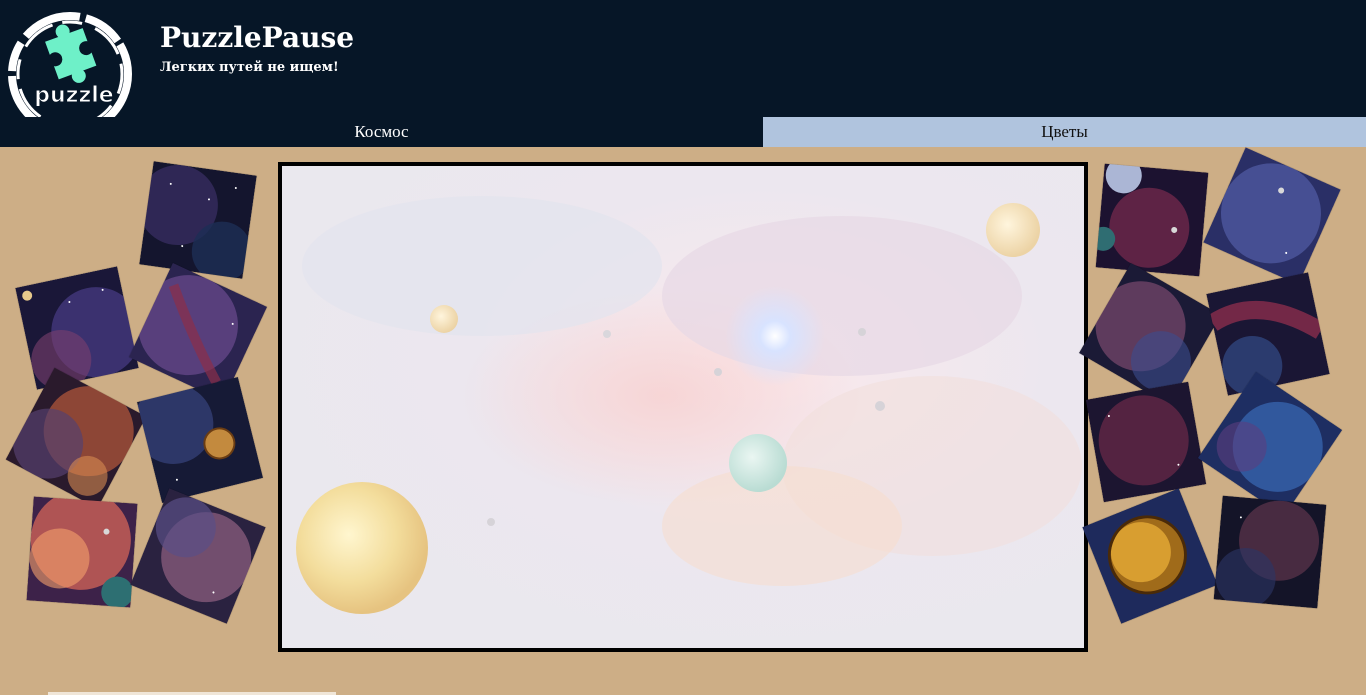 The image size is (1366, 695). Describe the element at coordinates (73, 95) in the screenshot. I see `logo-text: puzzle` at that location.